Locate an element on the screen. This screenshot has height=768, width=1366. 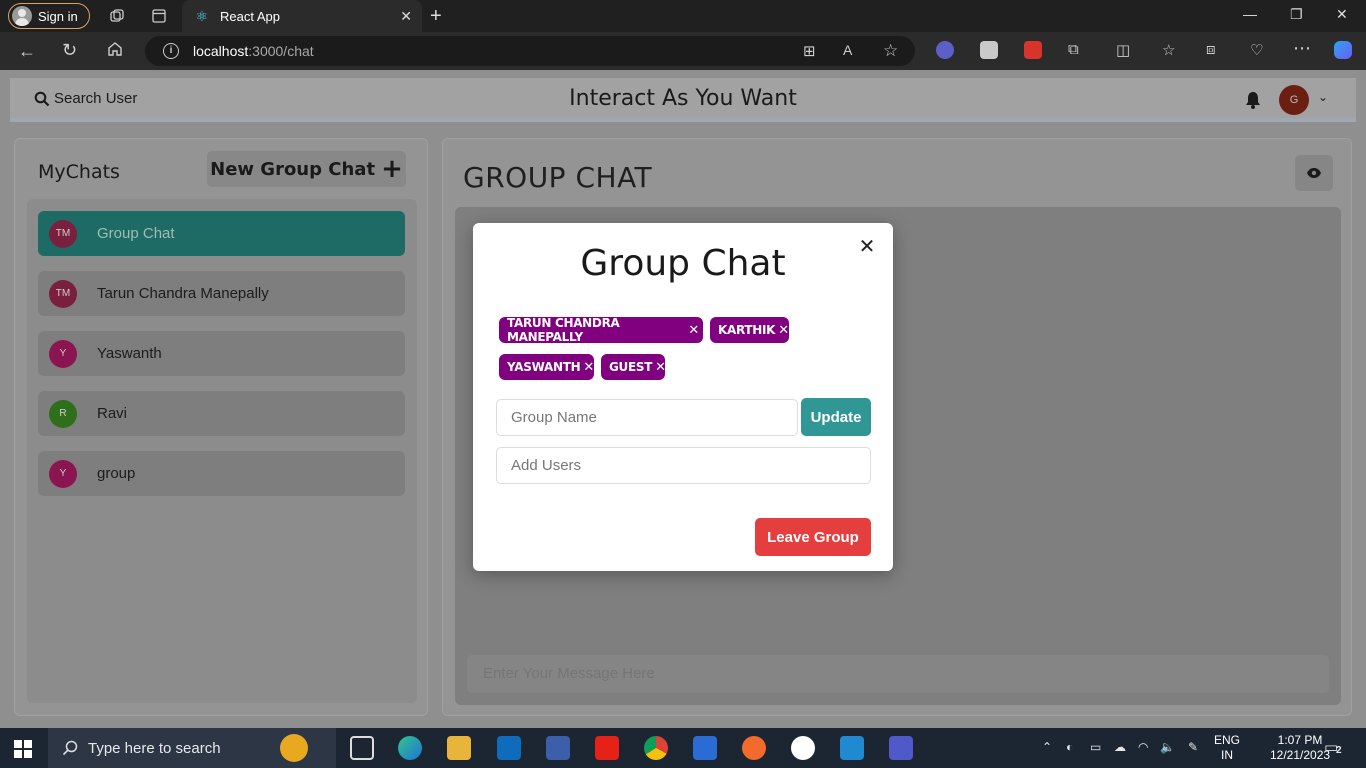
language-indicator: ENG IN is located at coordinates (1227, 748).